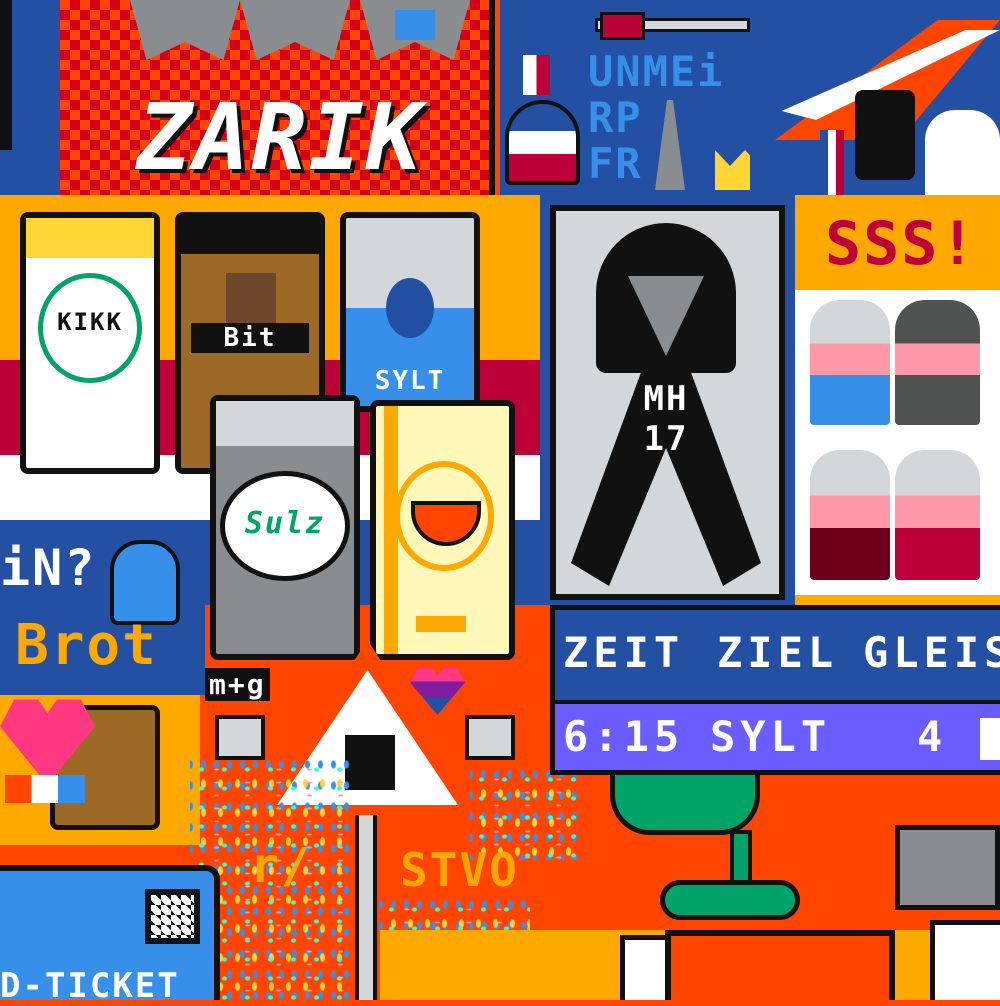  What do you see at coordinates (897, 442) in the screenshot?
I see `characters-panel` at bounding box center [897, 442].